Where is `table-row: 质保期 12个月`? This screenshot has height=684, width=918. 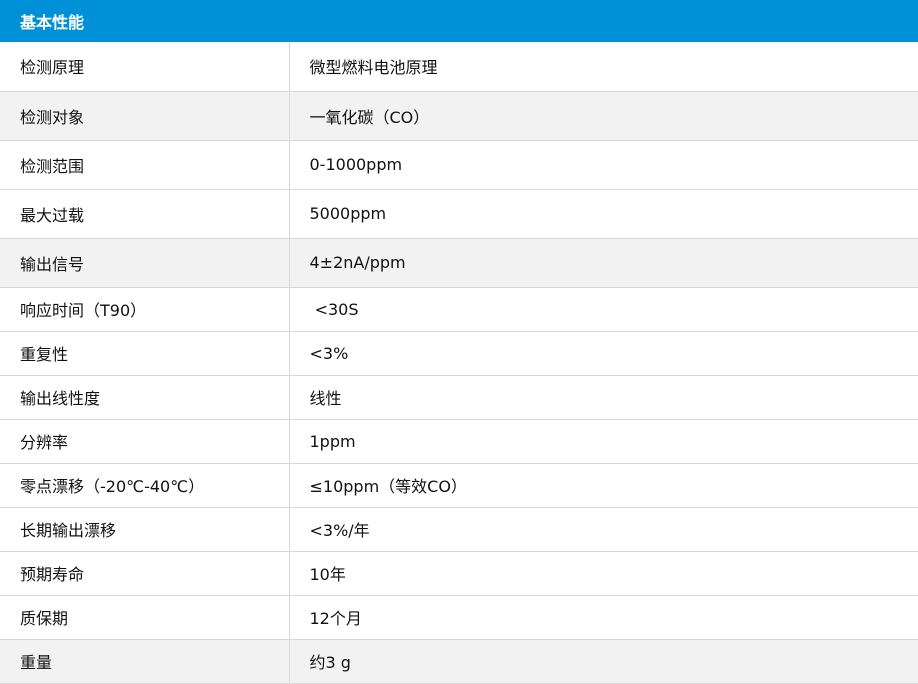
table-row: 质保期 12个月 is located at coordinates (459, 617).